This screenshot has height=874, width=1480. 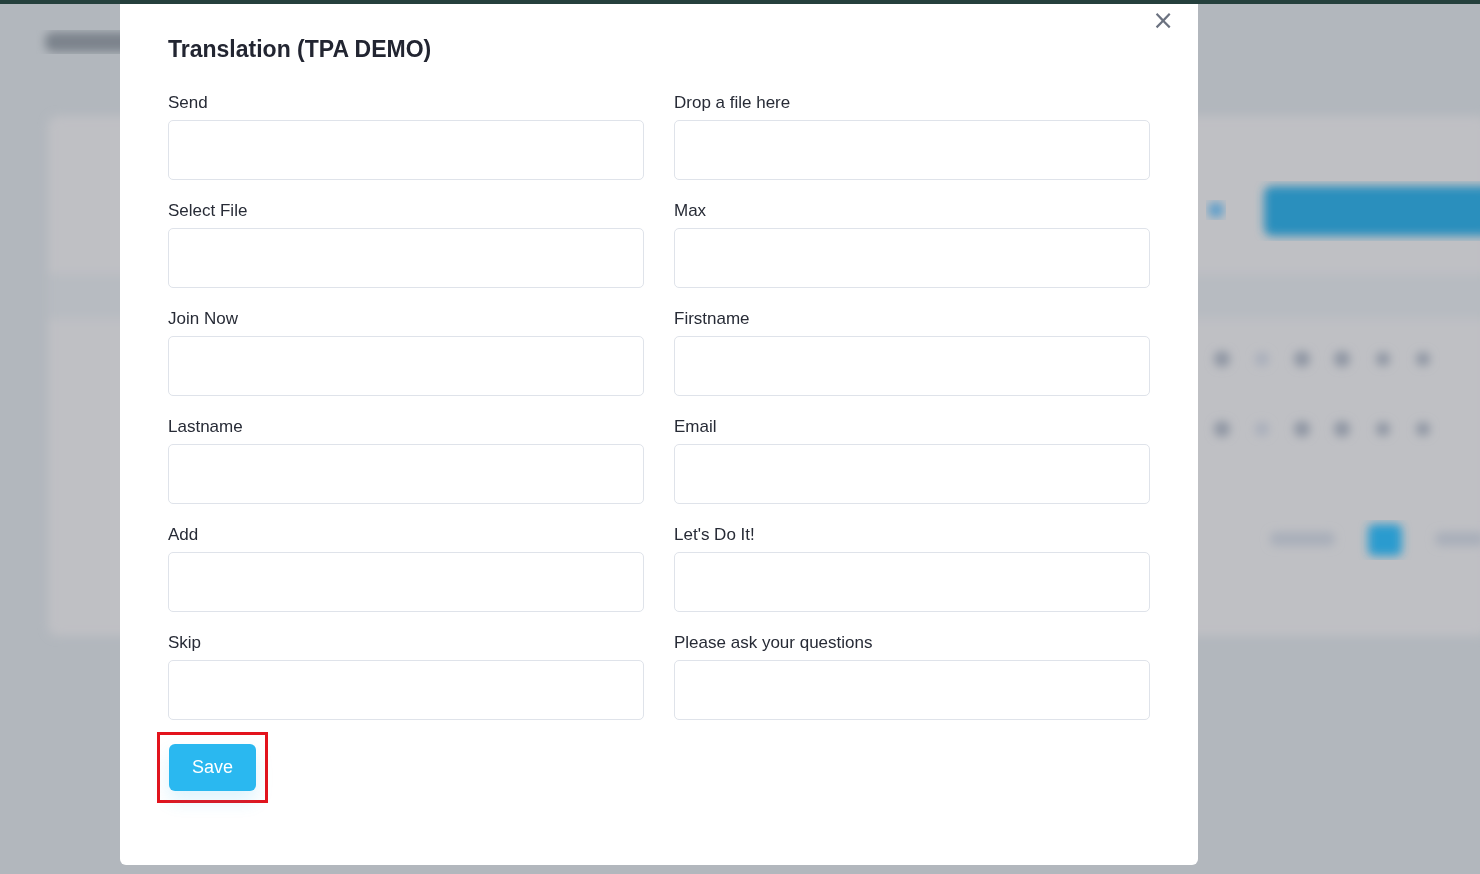 What do you see at coordinates (774, 643) in the screenshot?
I see `field-label: Please ask your questions` at bounding box center [774, 643].